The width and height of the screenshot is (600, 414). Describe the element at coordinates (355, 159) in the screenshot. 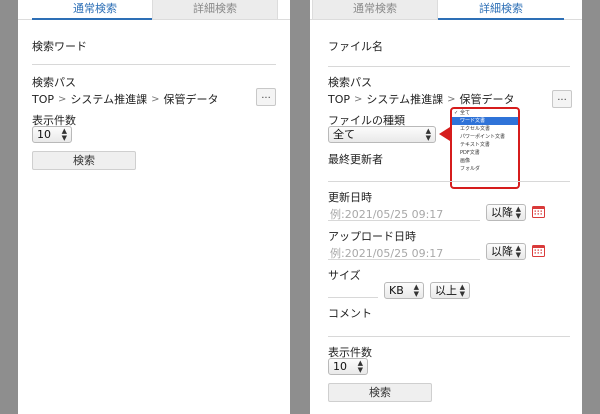

I see `last-updater-label: 最終更新者` at that location.